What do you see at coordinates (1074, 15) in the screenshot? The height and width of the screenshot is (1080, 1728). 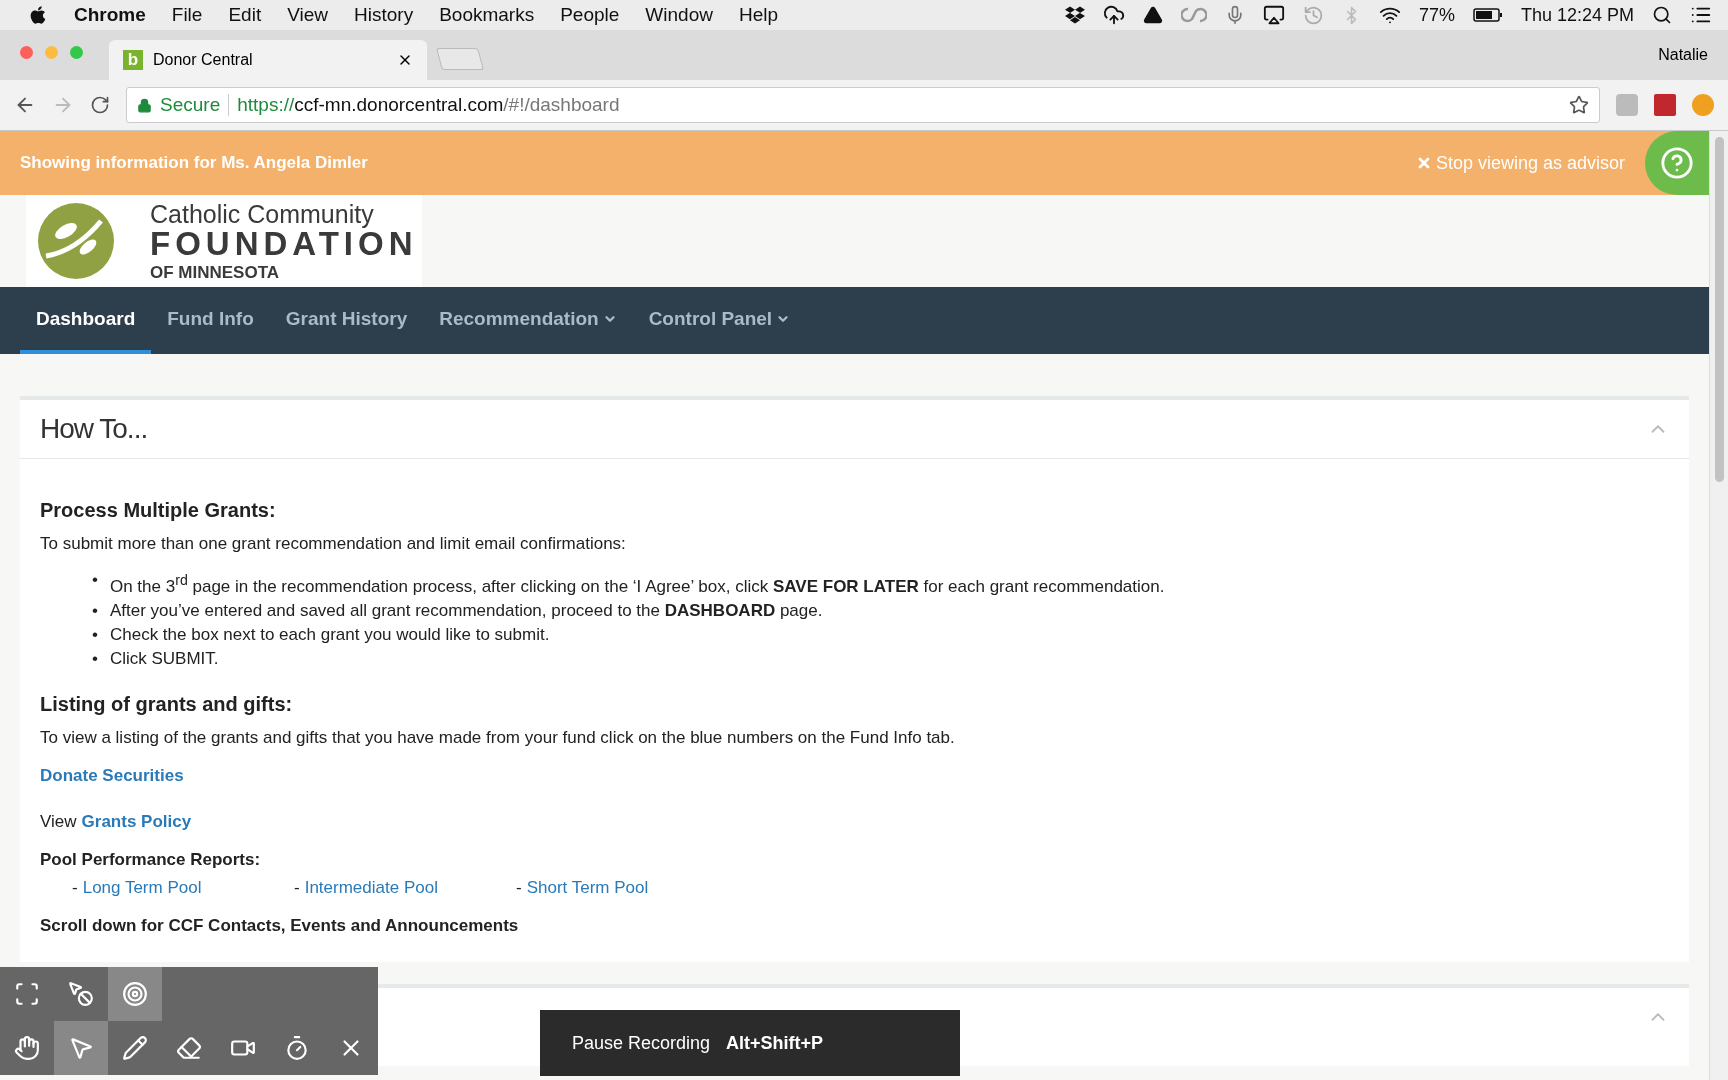 I see `dropbox-icon` at bounding box center [1074, 15].